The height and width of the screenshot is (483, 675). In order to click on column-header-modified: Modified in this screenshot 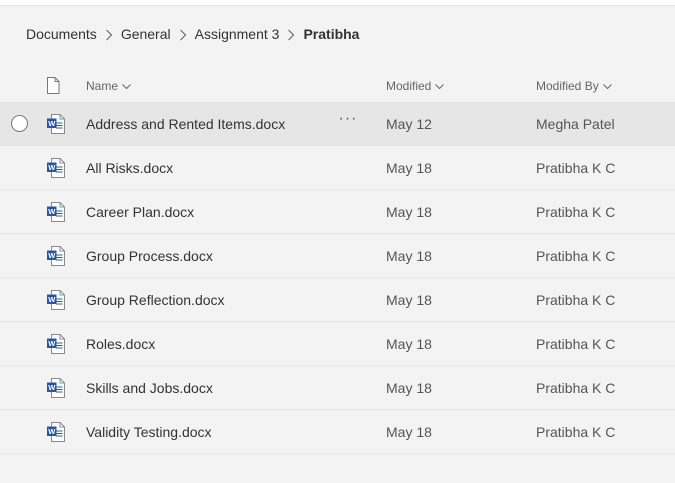, I will do `click(415, 86)`.